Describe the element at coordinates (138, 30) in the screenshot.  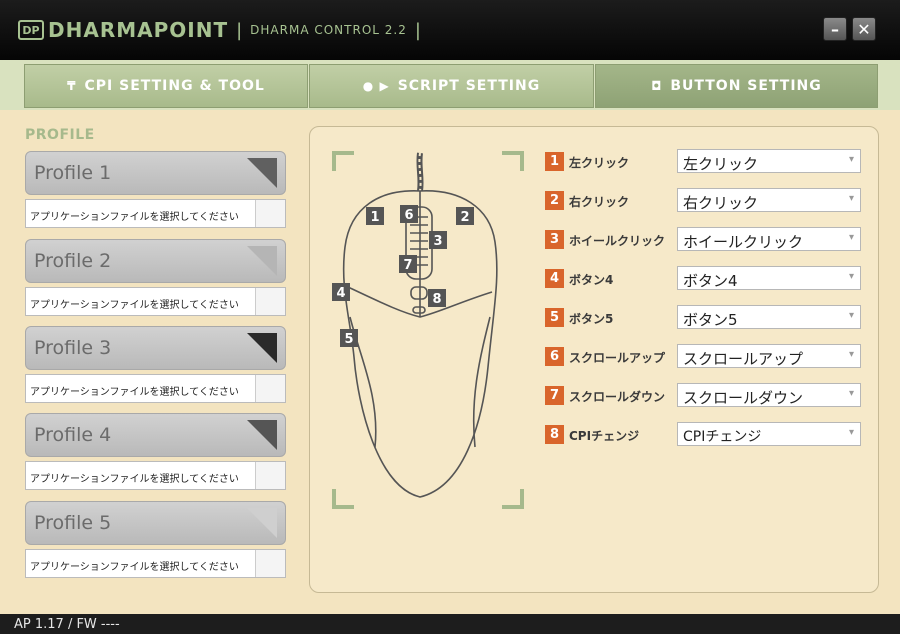
I see `logo-text: DHARMAPOINT` at that location.